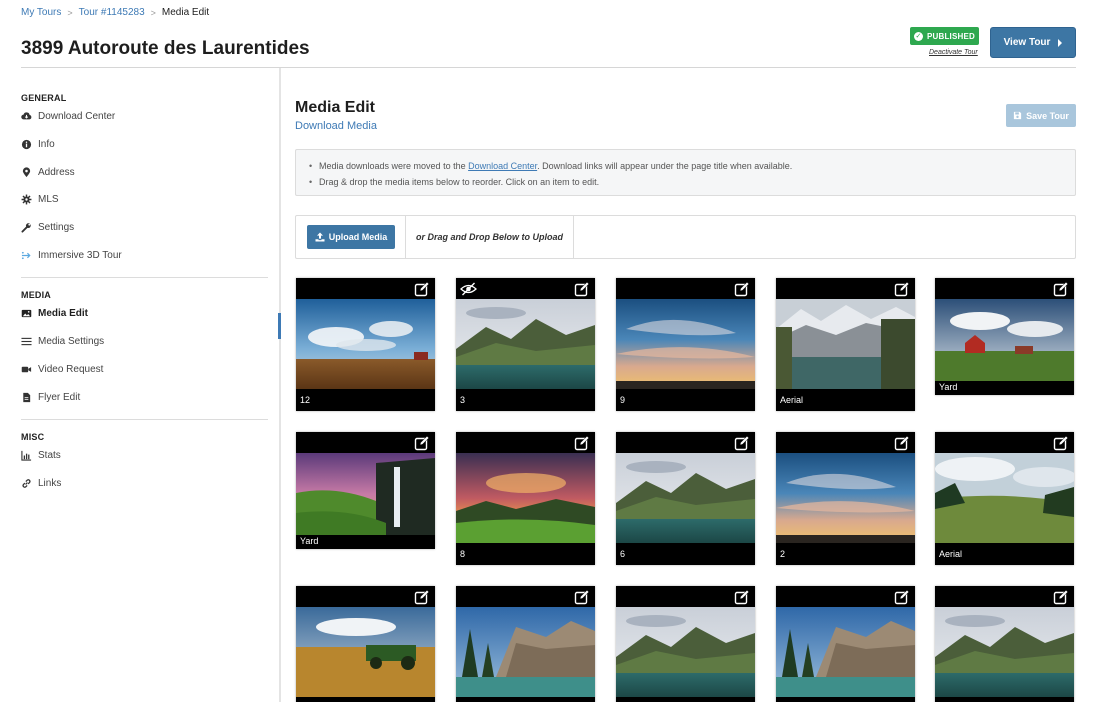 The image size is (1100, 702). Describe the element at coordinates (144, 172) in the screenshot. I see `sidebar-item-address: Address` at that location.